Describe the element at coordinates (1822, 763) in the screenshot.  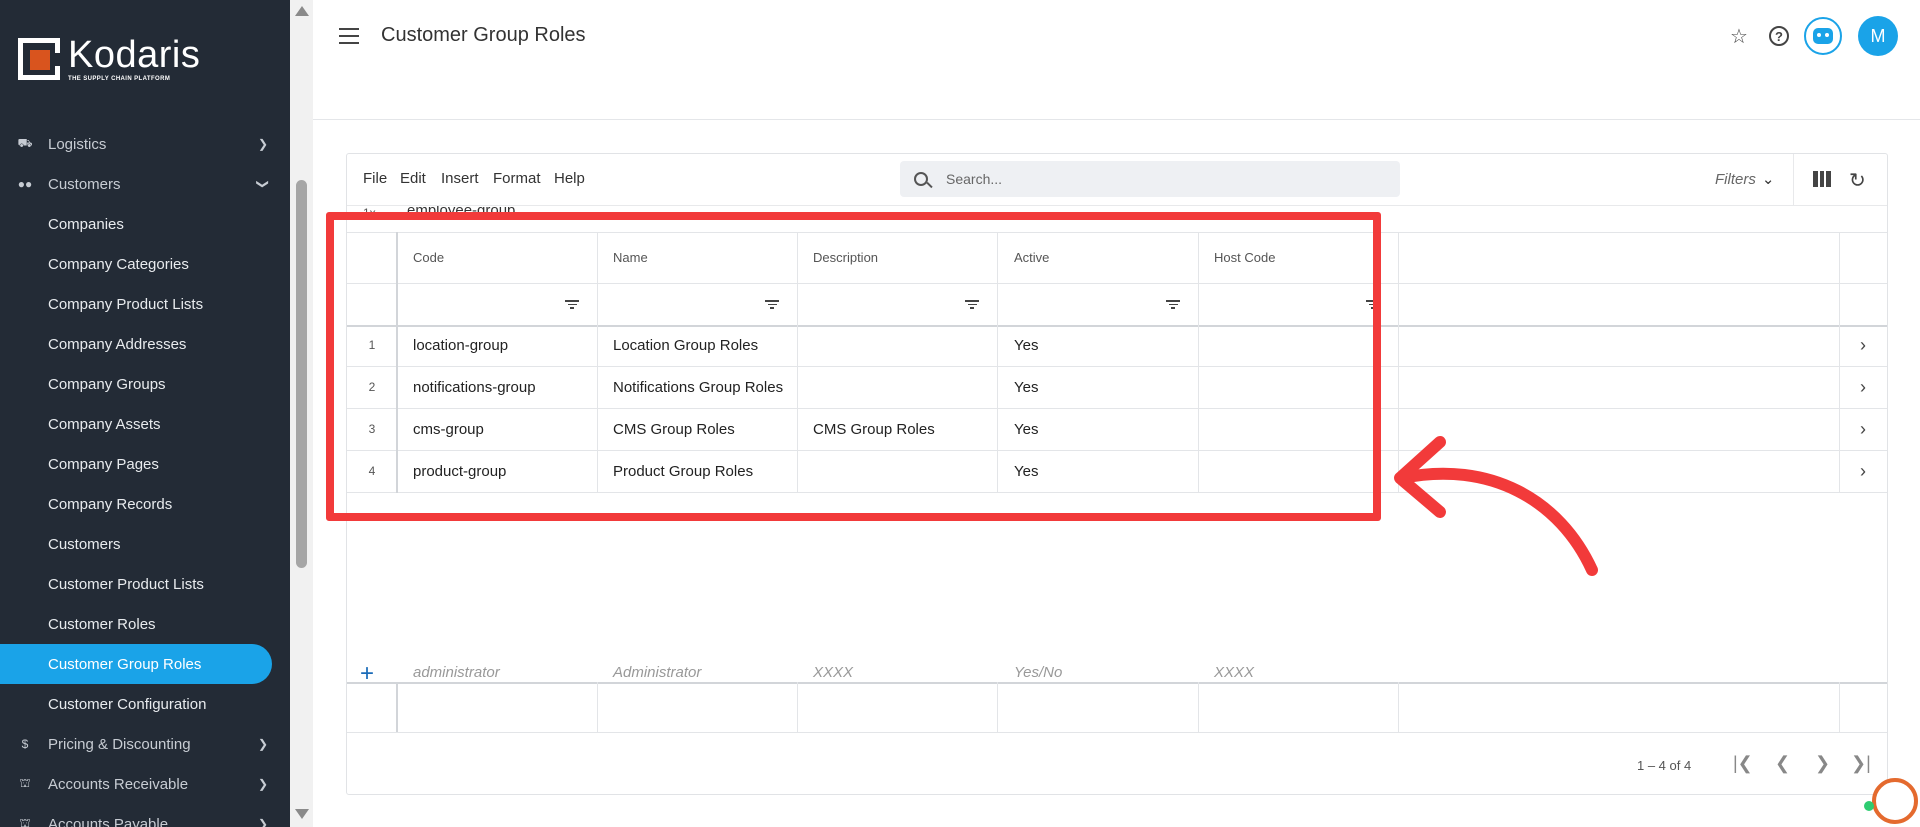
I see `next-page-icon: ❯` at that location.